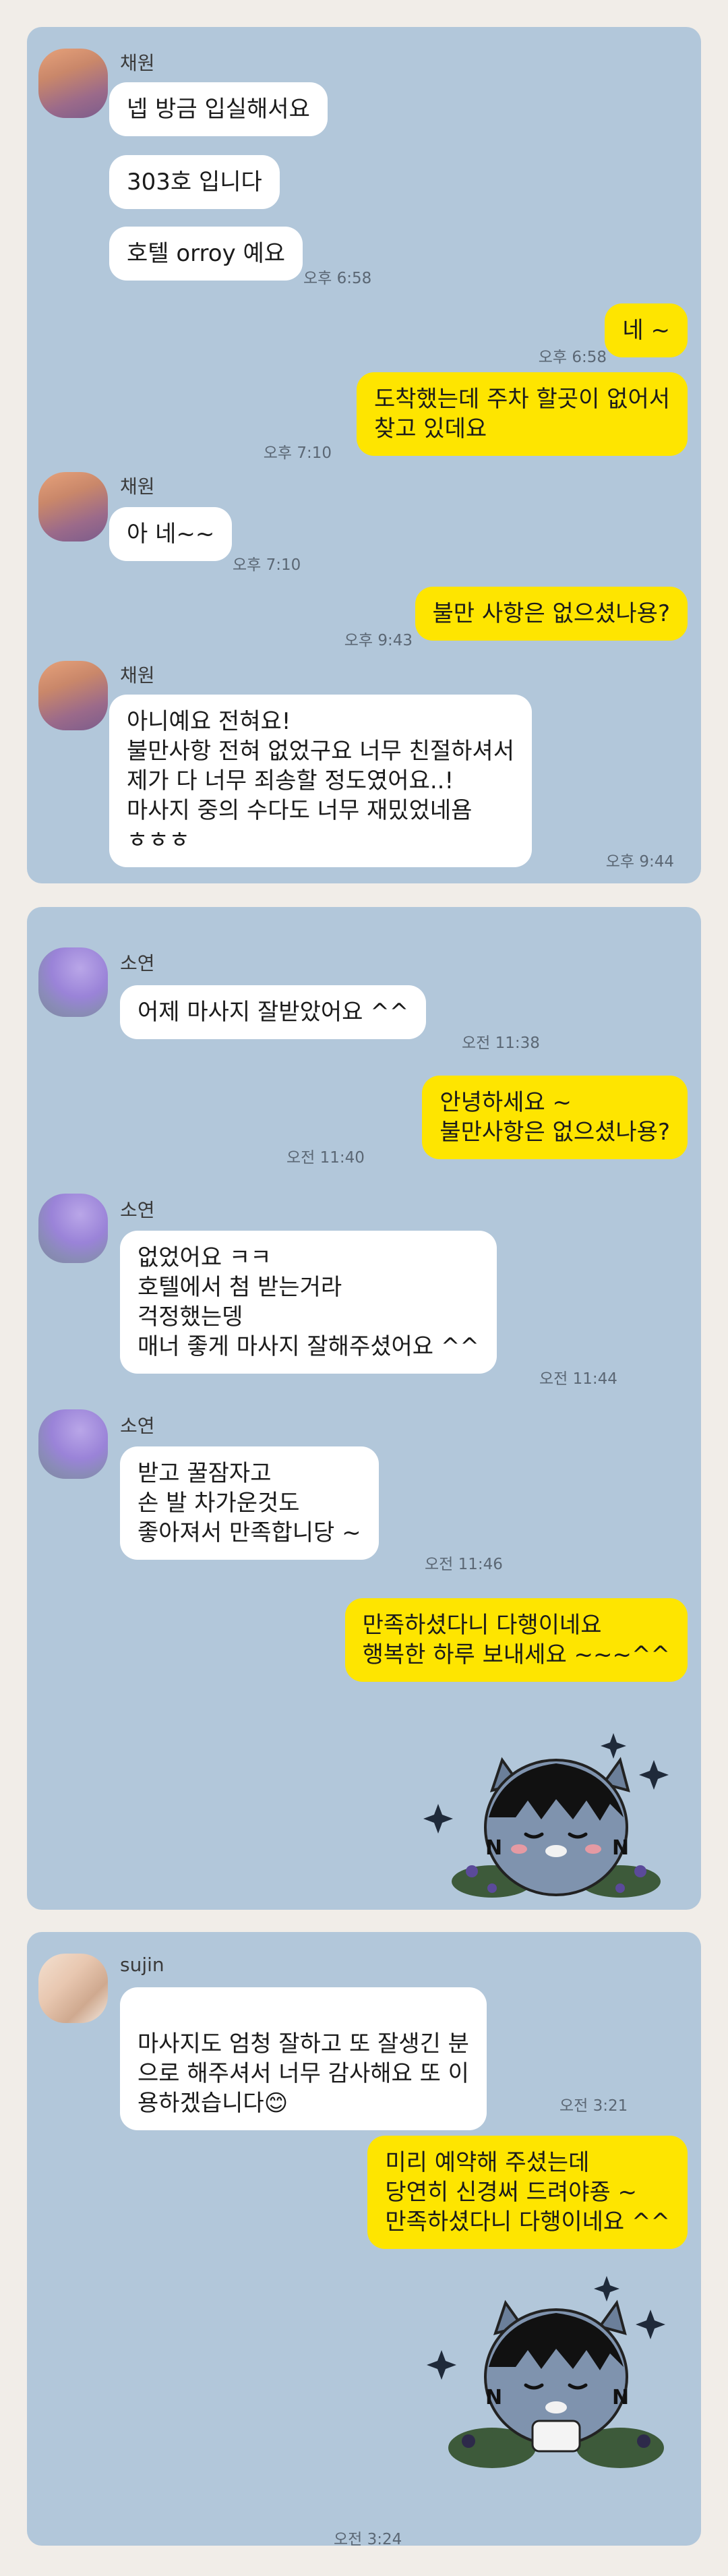  I want to click on message-bubble: 아 네~~, so click(171, 534).